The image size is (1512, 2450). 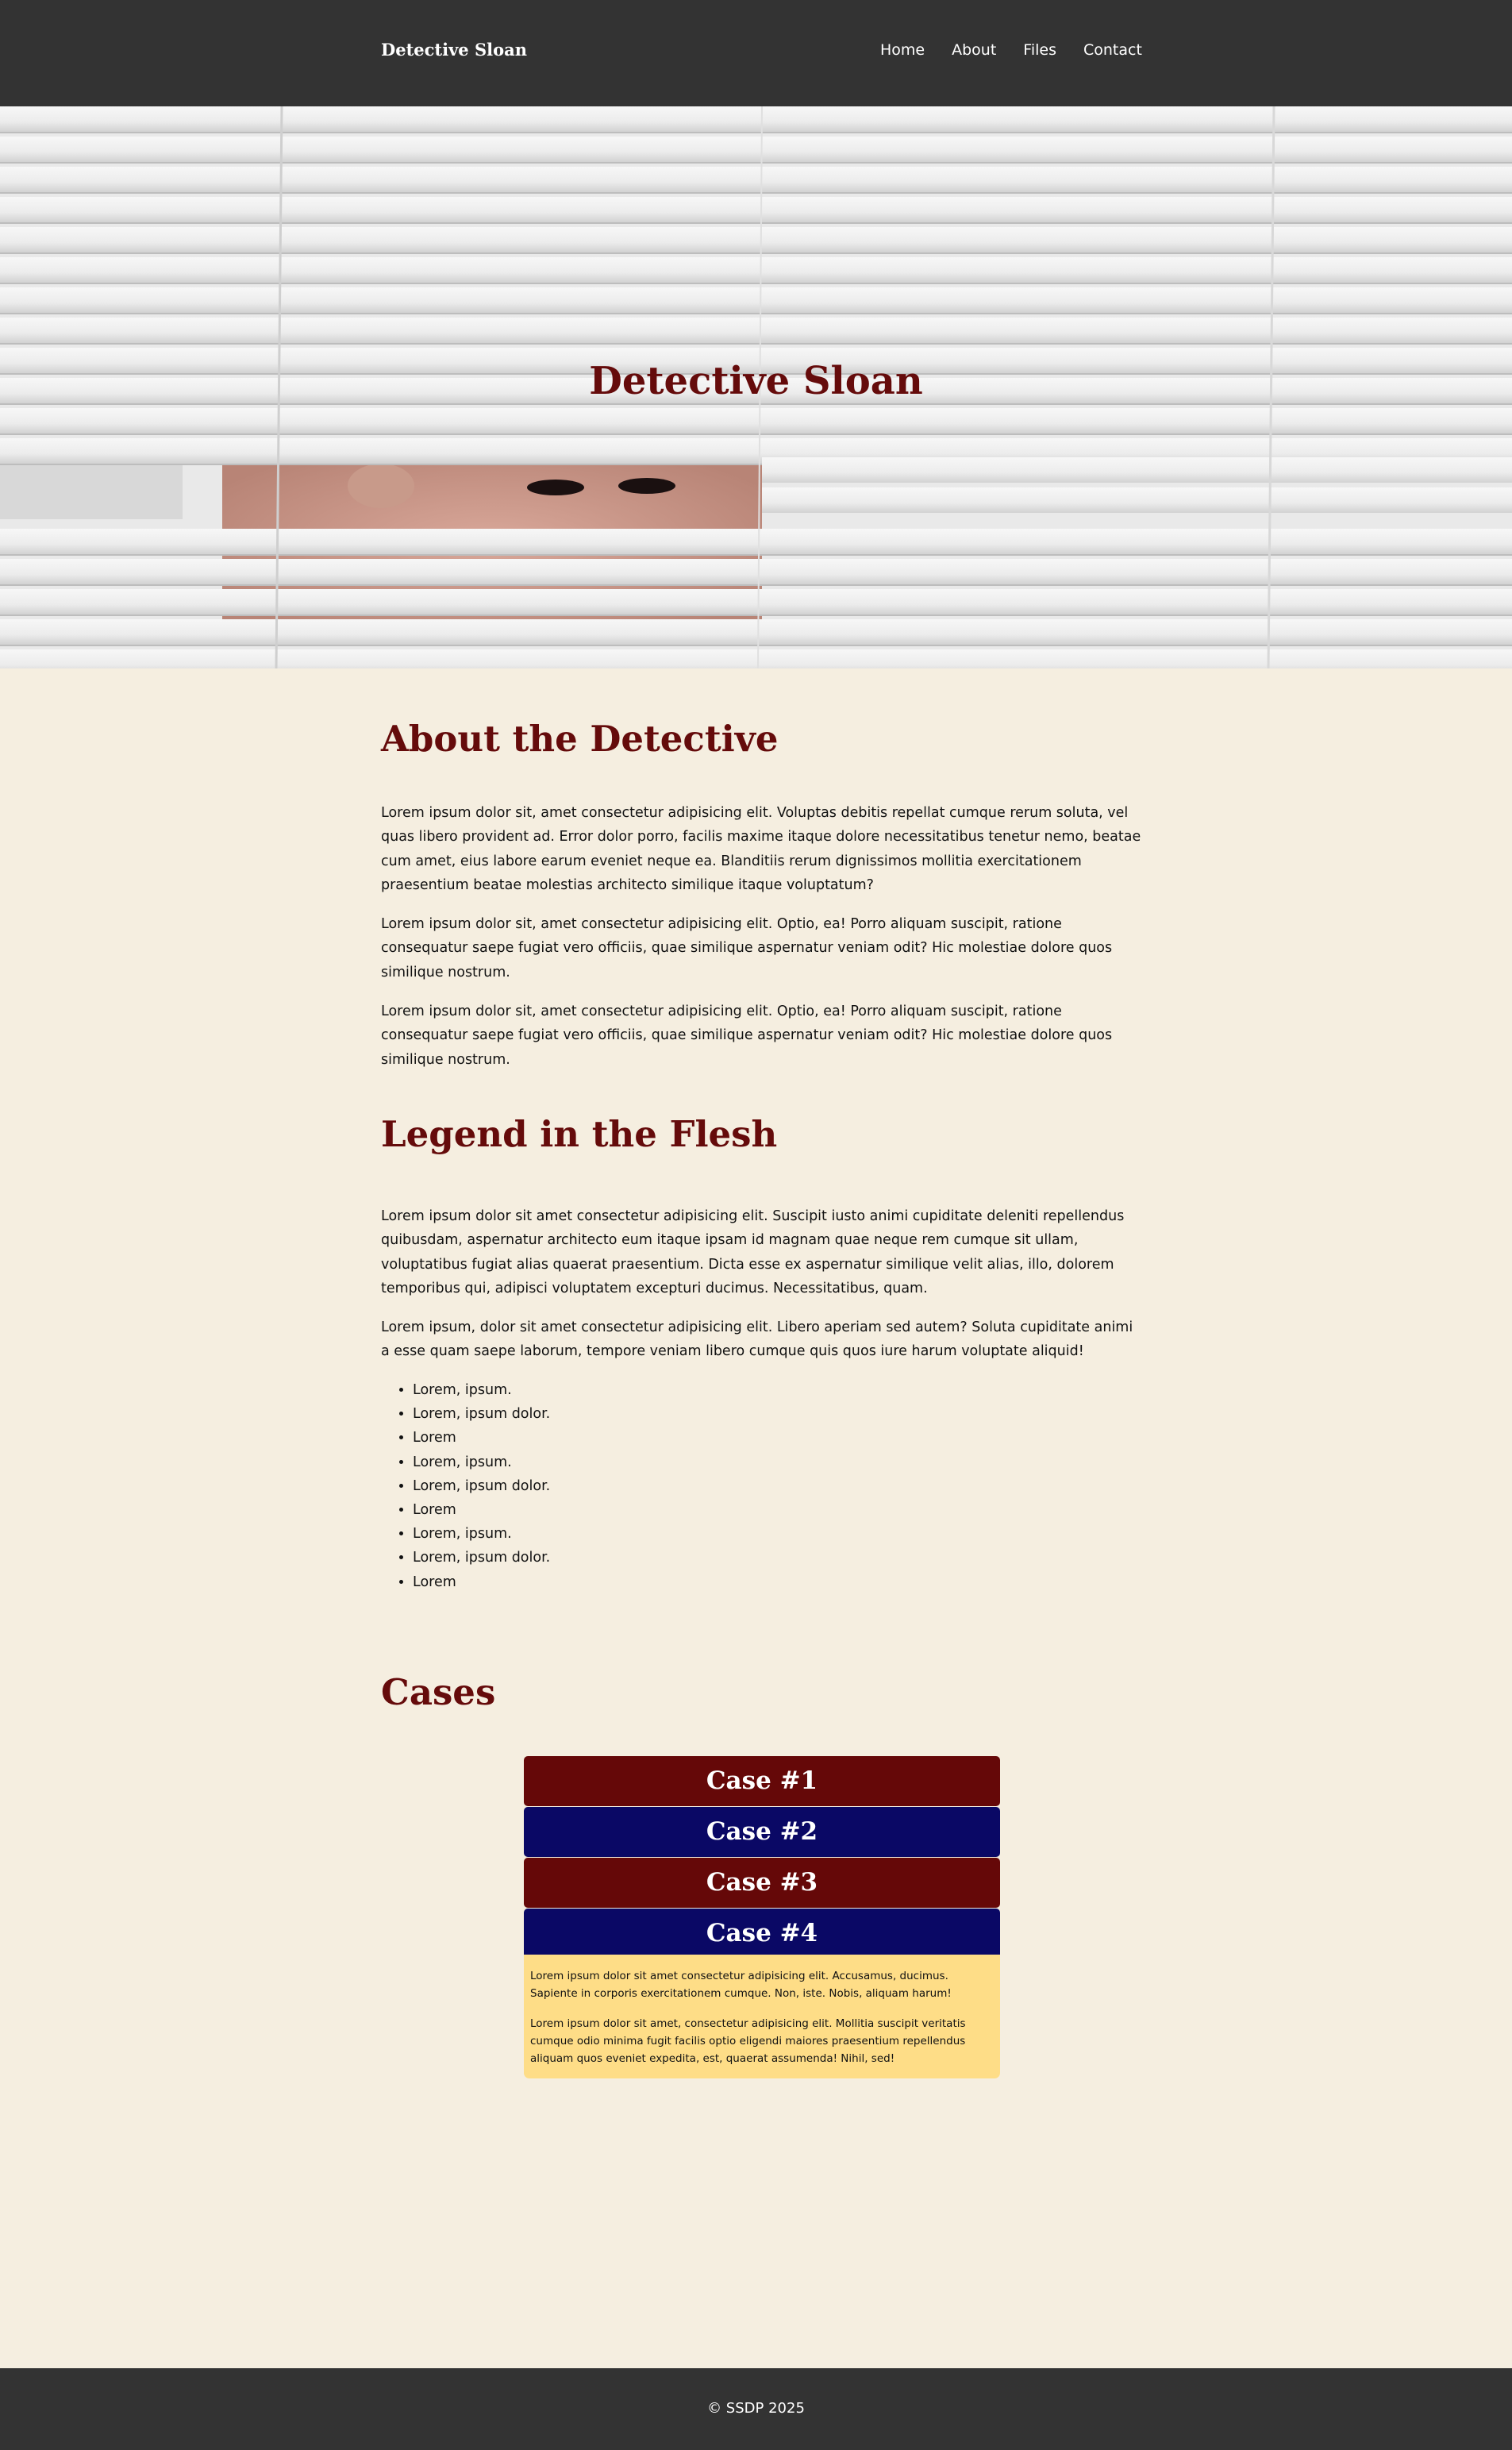 What do you see at coordinates (580, 739) in the screenshot?
I see `about-heading: About the Detective` at bounding box center [580, 739].